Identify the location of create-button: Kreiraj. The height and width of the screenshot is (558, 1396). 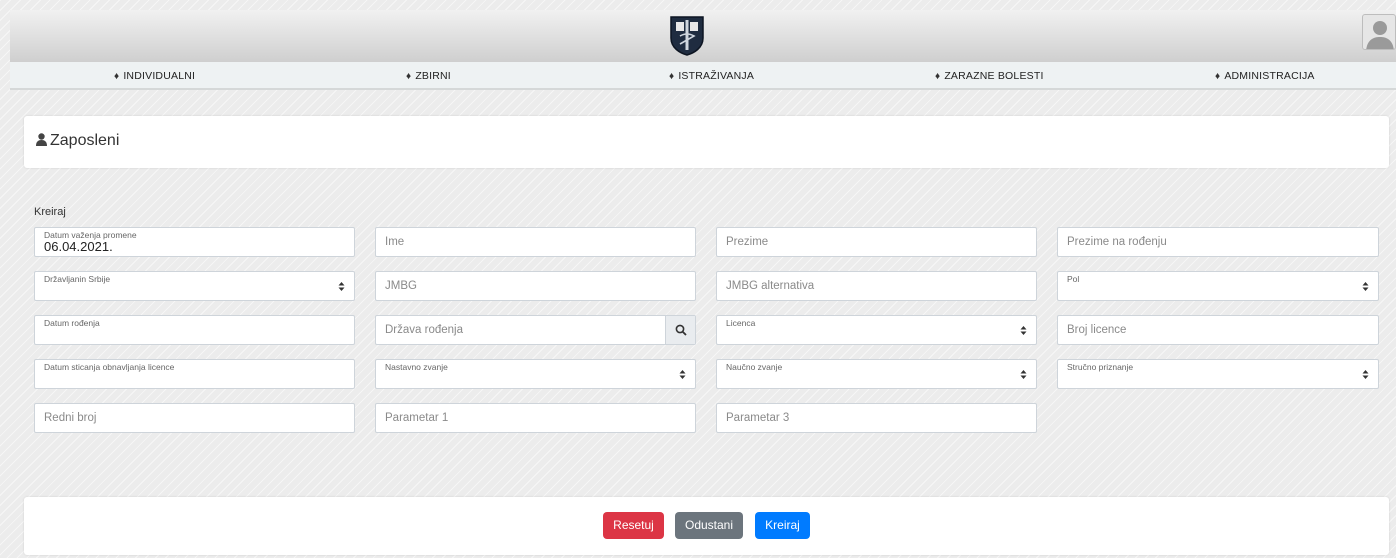
(782, 525).